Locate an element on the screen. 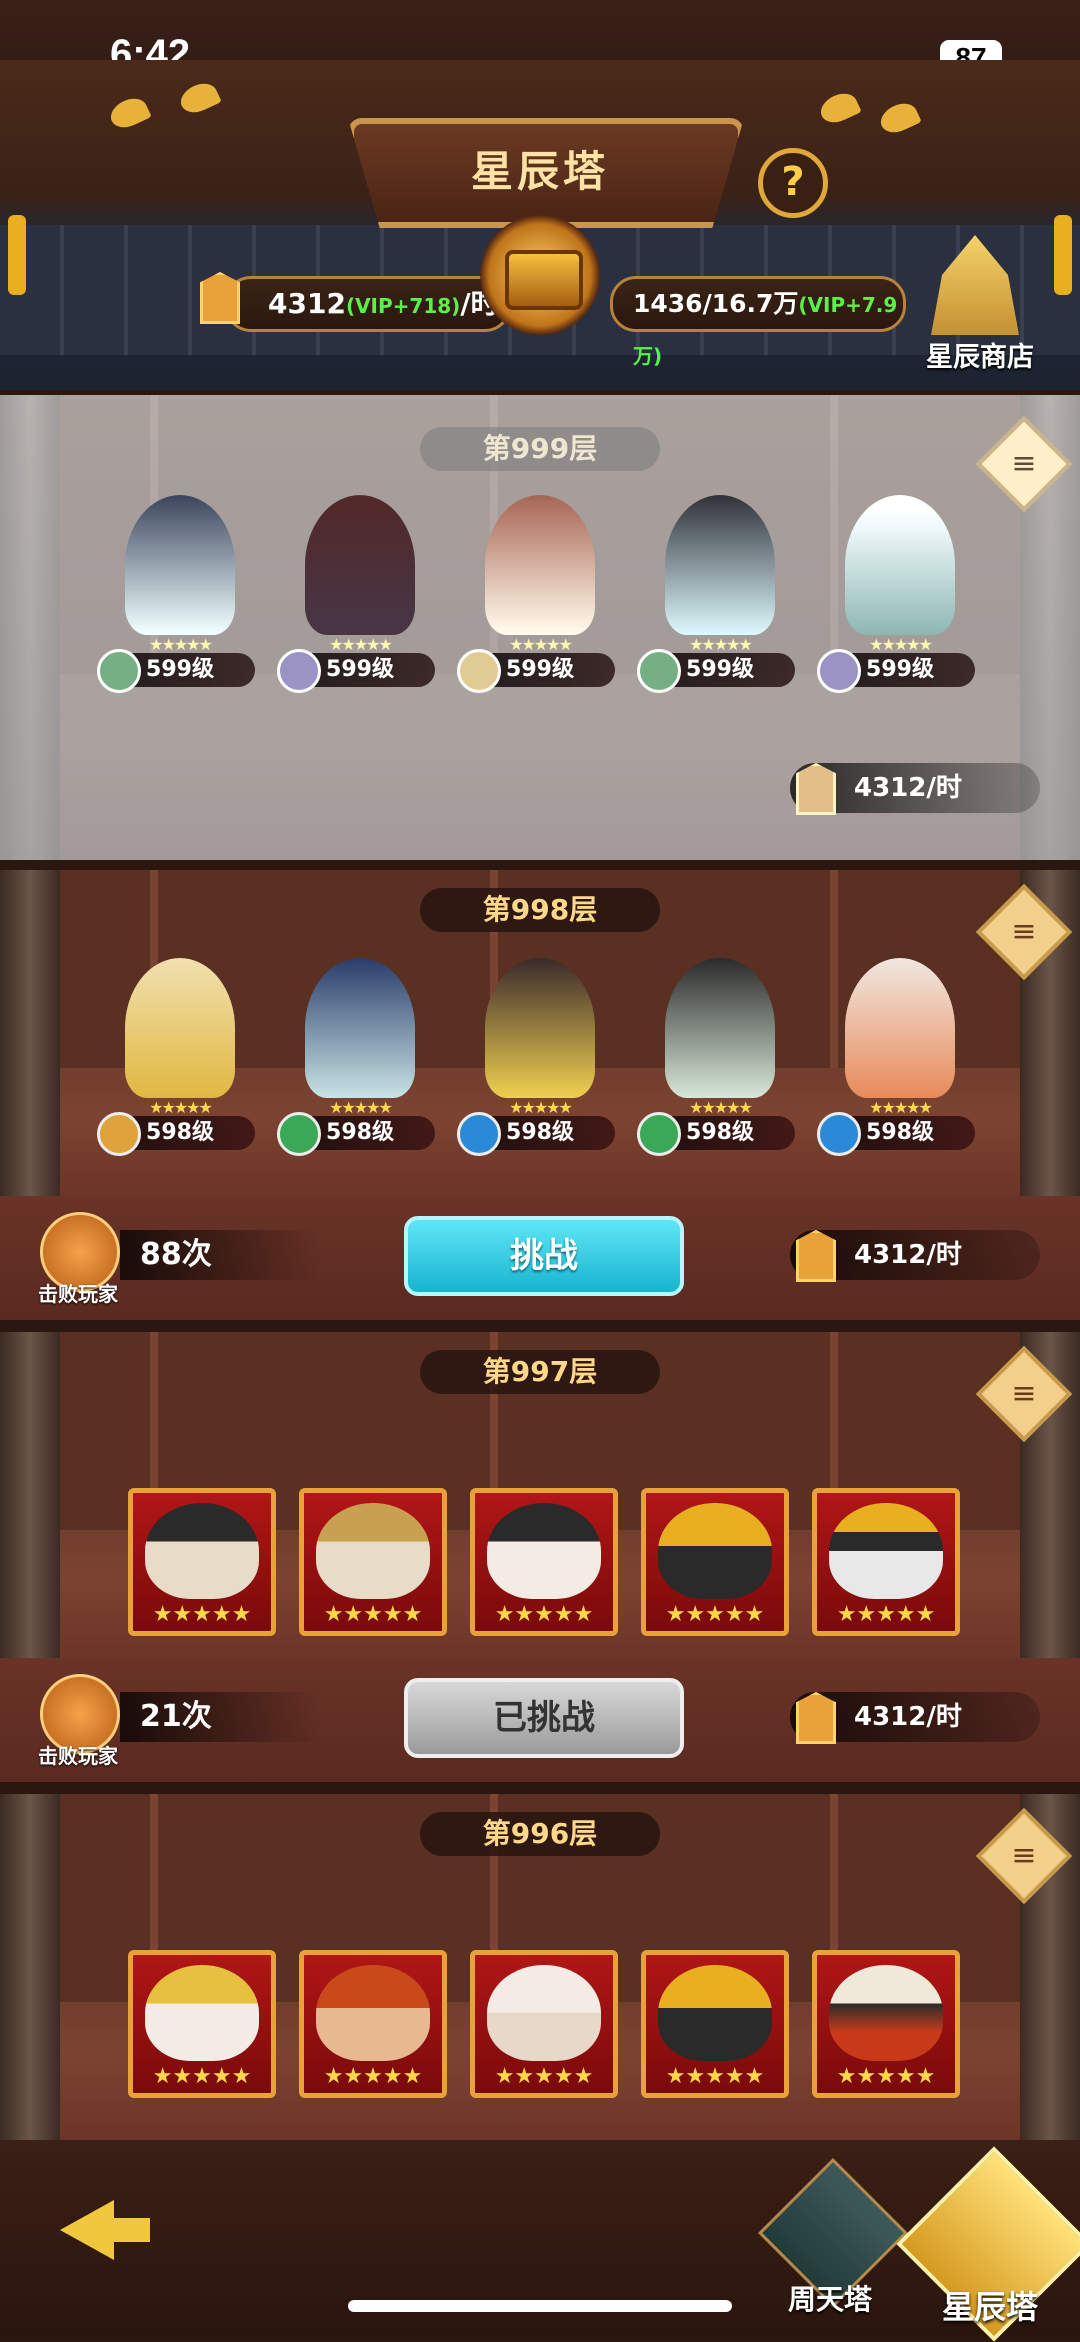  floor-998-actions: 击败玩家 88次 挑战 4312/时 is located at coordinates (540, 1258).